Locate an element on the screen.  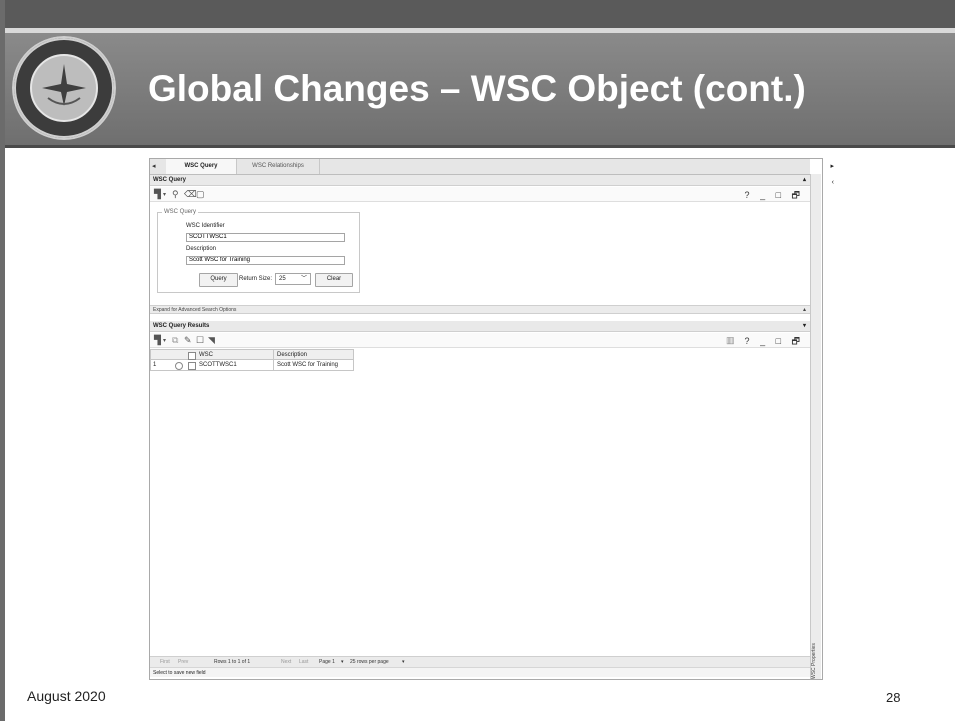
description-input is located at coordinates (265, 260).